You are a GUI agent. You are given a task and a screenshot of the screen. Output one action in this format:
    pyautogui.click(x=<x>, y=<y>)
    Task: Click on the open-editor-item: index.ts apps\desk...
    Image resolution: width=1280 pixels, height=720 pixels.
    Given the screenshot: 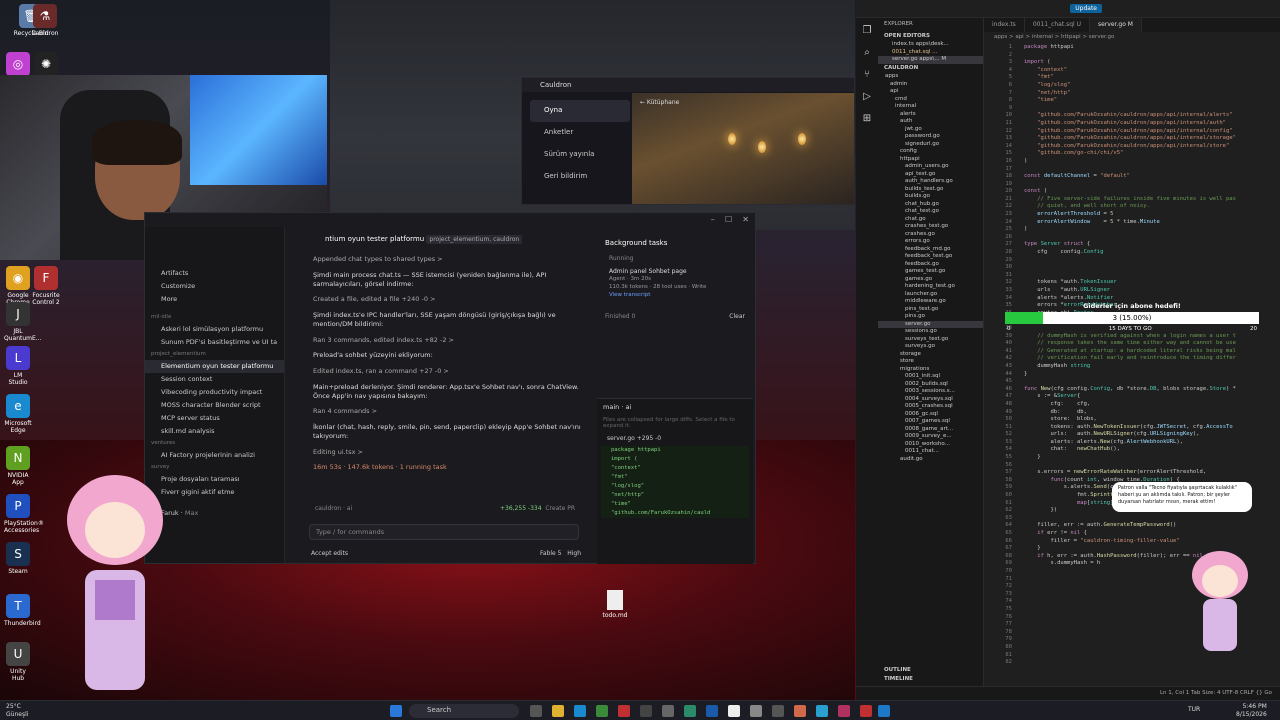 What is the action you would take?
    pyautogui.click(x=930, y=45)
    